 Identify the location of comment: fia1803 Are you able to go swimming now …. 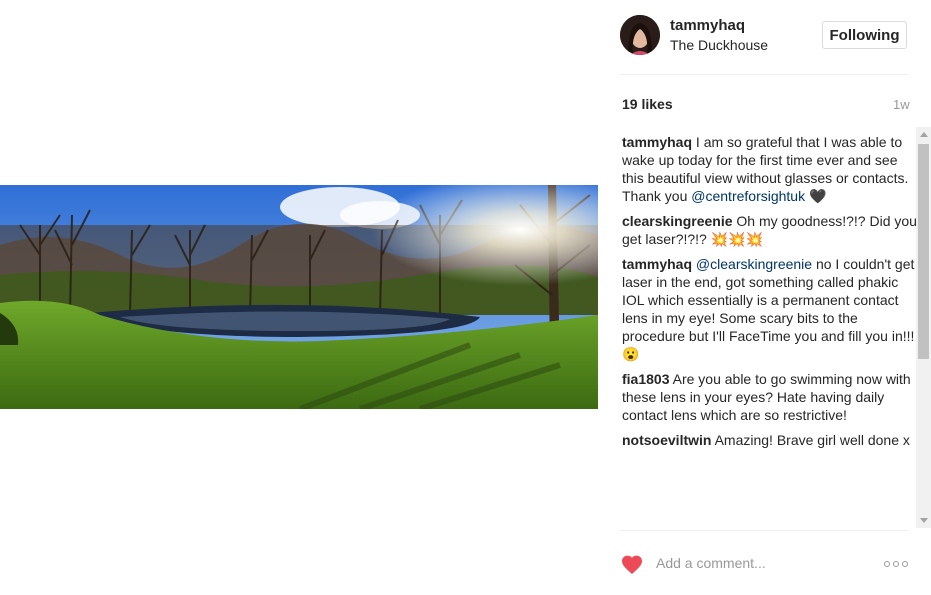
(770, 397).